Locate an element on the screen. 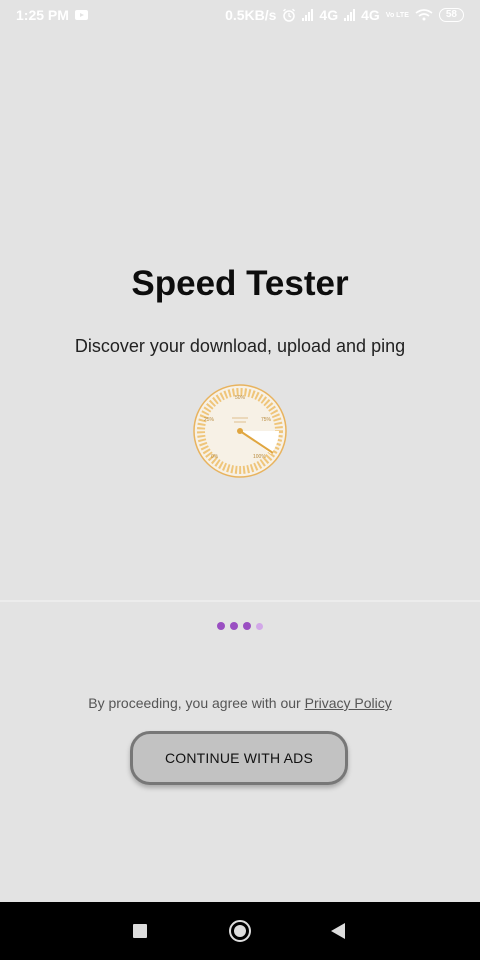  gauge-label-25: 25% is located at coordinates (209, 420).